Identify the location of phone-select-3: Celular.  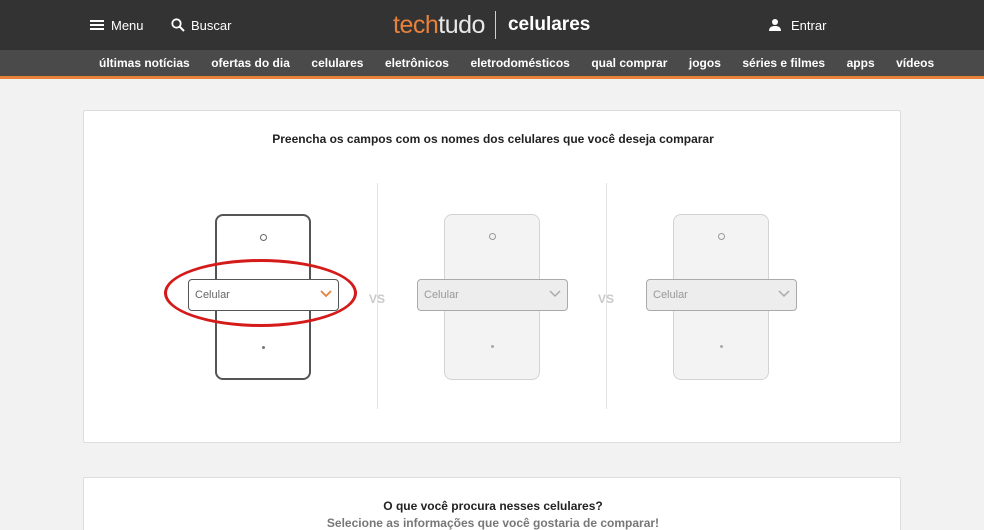
(721, 295).